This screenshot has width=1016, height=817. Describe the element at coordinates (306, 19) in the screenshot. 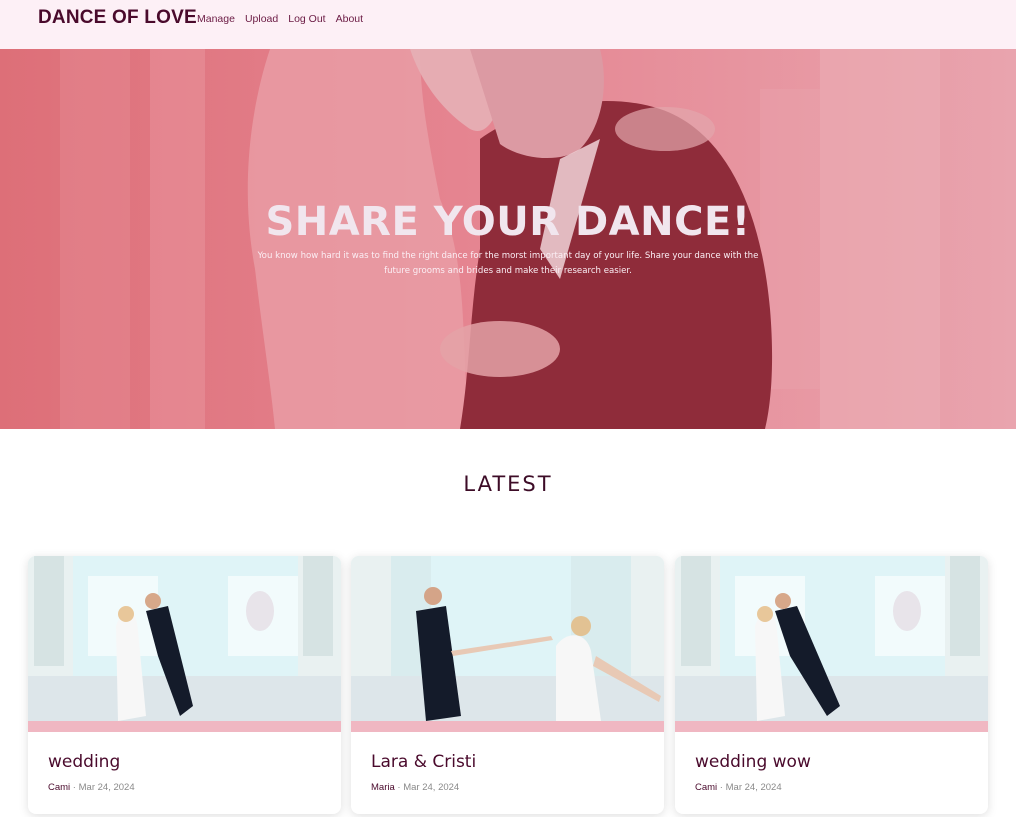

I see `nav-link-logout: Log Out` at that location.